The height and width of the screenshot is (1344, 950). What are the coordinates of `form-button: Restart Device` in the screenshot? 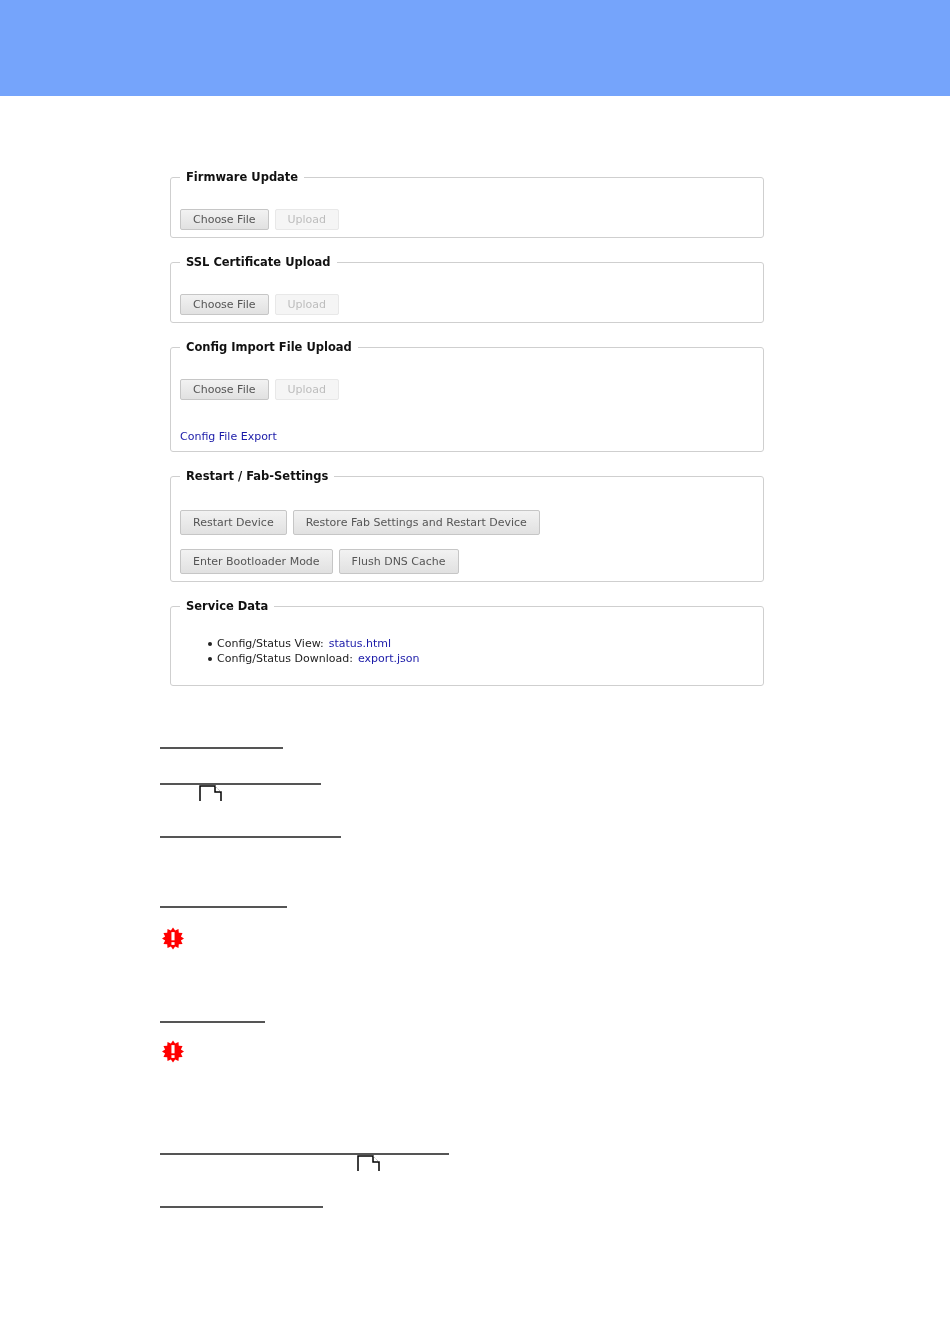 It's located at (233, 522).